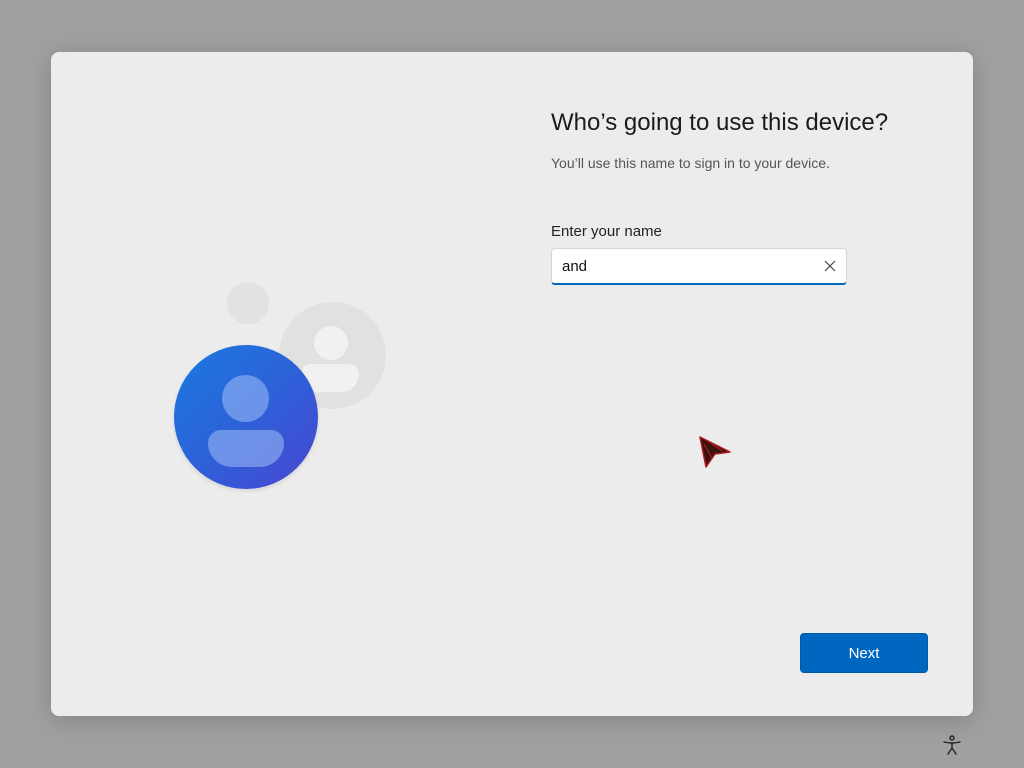 Image resolution: width=1024 pixels, height=768 pixels. What do you see at coordinates (248, 303) in the screenshot?
I see `decorative-circle` at bounding box center [248, 303].